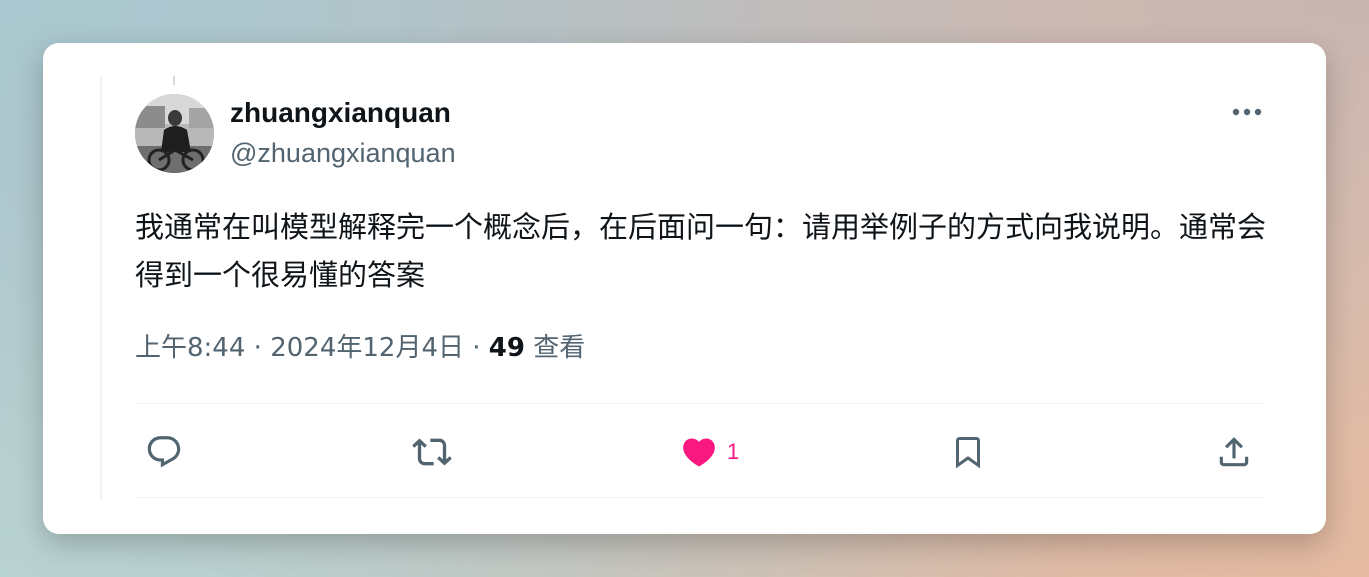  Describe the element at coordinates (700, 497) in the screenshot. I see `divider-bottom` at that location.